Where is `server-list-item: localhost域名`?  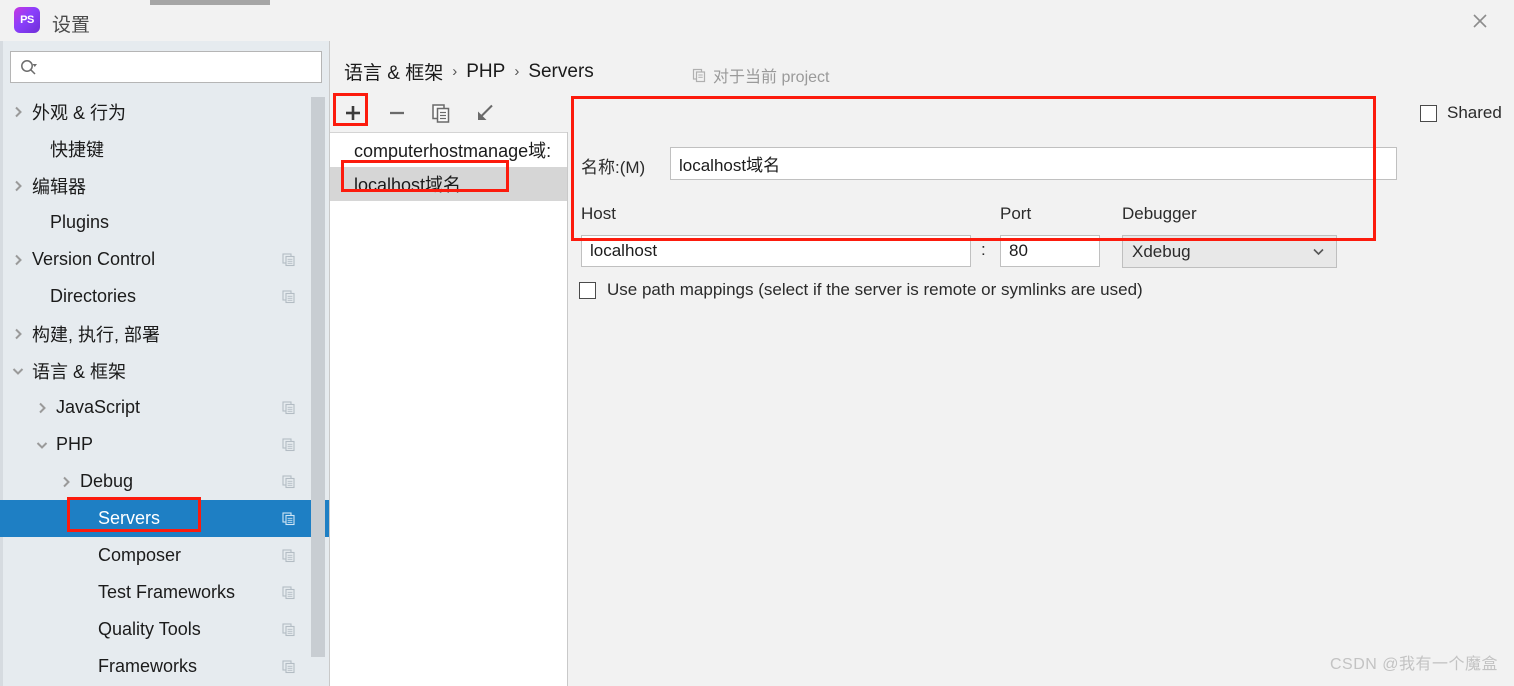 server-list-item: localhost域名 is located at coordinates (448, 184).